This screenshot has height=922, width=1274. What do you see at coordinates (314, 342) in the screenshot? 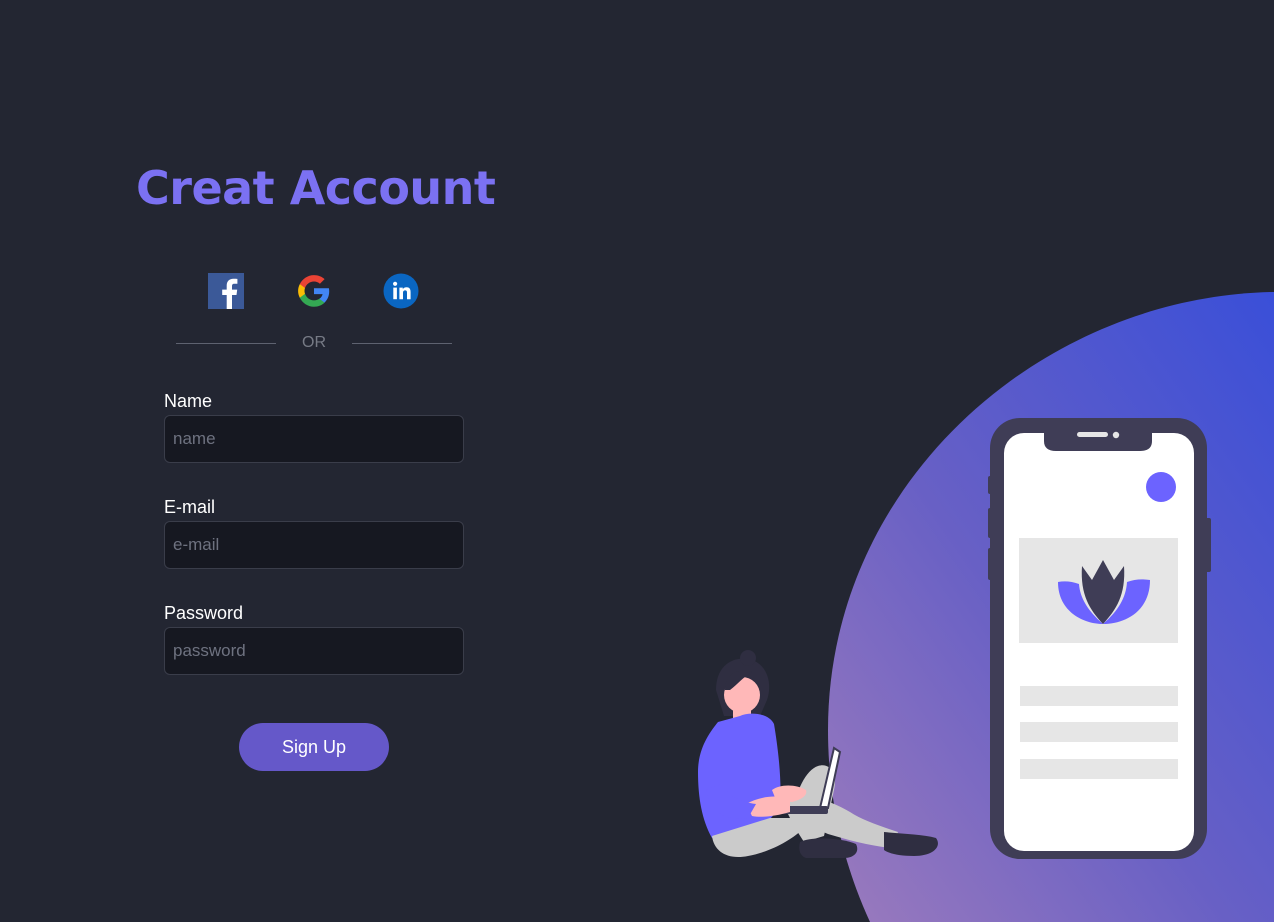
I see `divider-or-text: OR` at bounding box center [314, 342].